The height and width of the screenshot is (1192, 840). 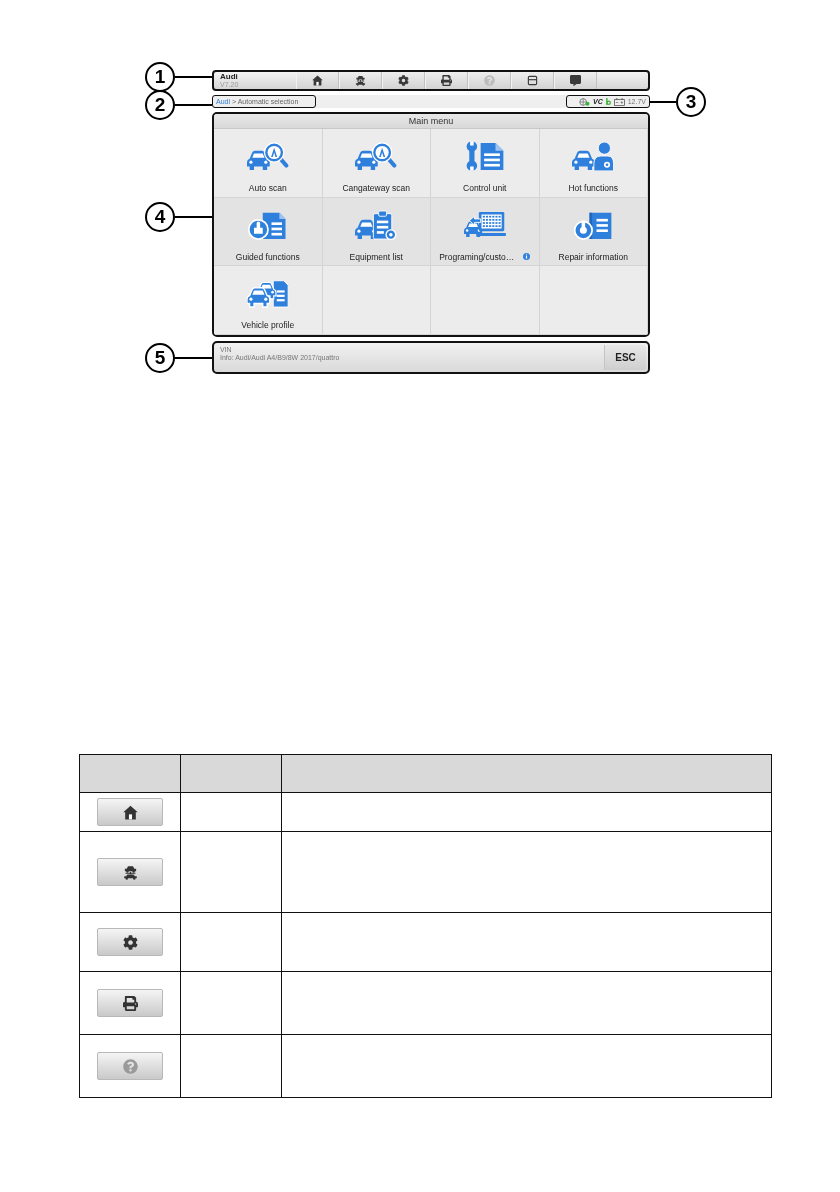 I want to click on window-button, so click(x=532, y=80).